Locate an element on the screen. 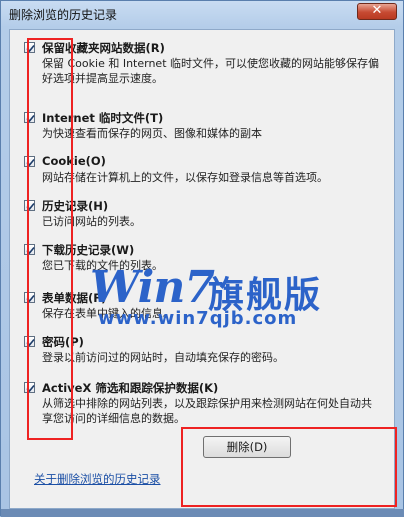  option-description: 网站存储在计算机上的文件，以保存如登录信息等首选项。 is located at coordinates (185, 177).